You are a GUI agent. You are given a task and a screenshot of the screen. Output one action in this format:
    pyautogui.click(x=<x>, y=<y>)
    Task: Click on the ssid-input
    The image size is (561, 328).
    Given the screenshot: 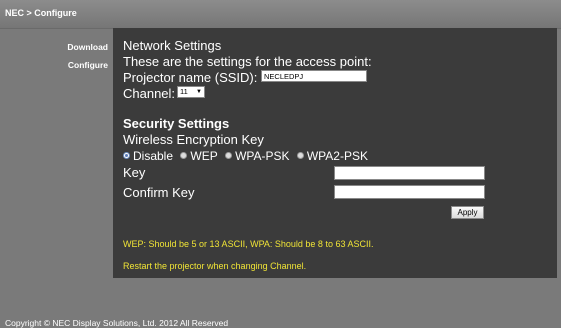 What is the action you would take?
    pyautogui.click(x=314, y=76)
    